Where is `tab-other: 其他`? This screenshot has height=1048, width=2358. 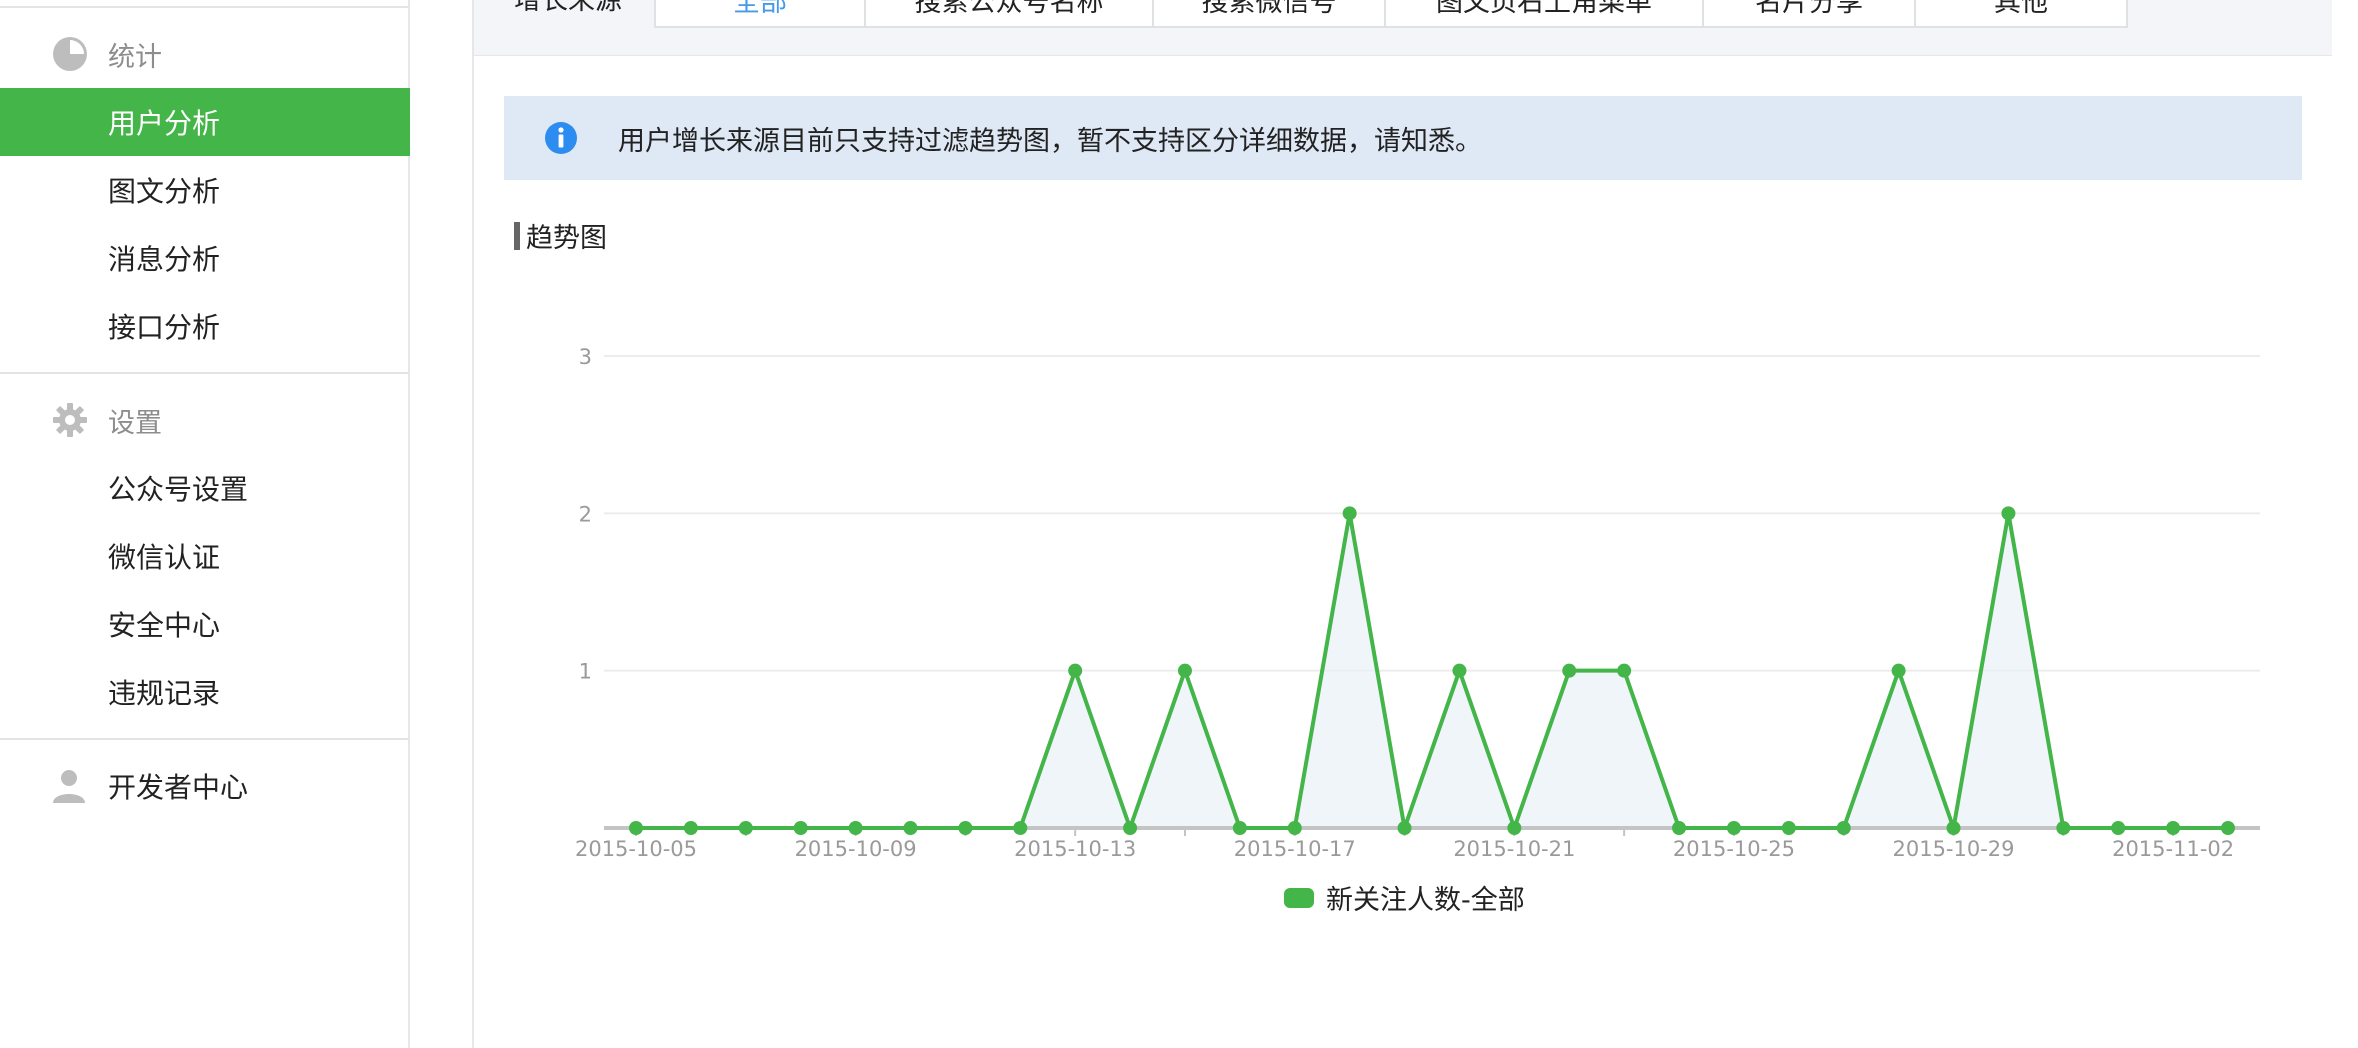
tab-other: 其他 is located at coordinates (2021, 14).